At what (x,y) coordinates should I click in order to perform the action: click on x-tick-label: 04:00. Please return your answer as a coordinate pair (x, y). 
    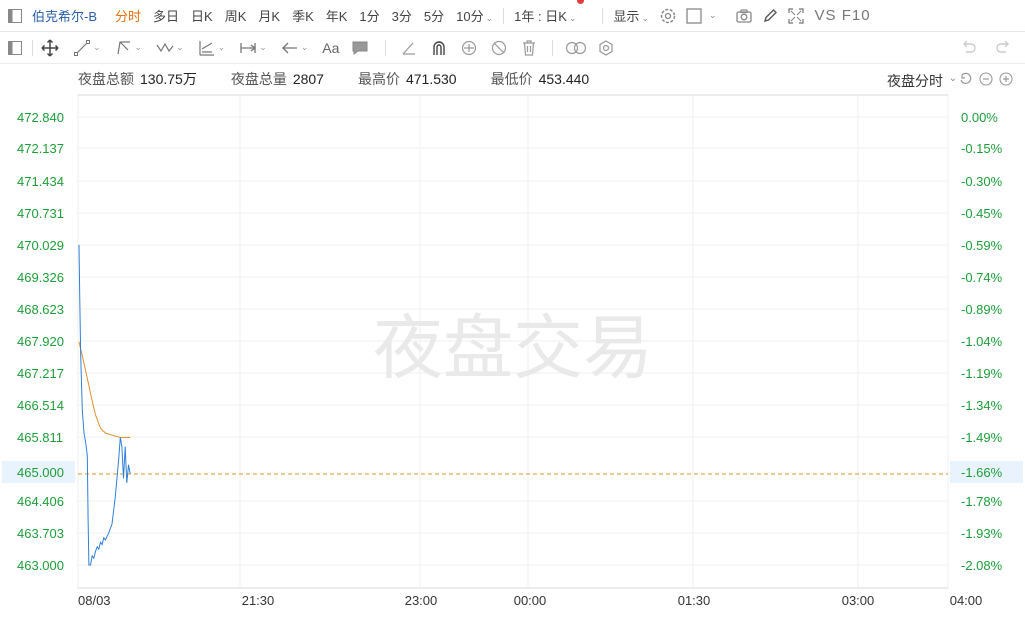
    Looking at the image, I should click on (966, 600).